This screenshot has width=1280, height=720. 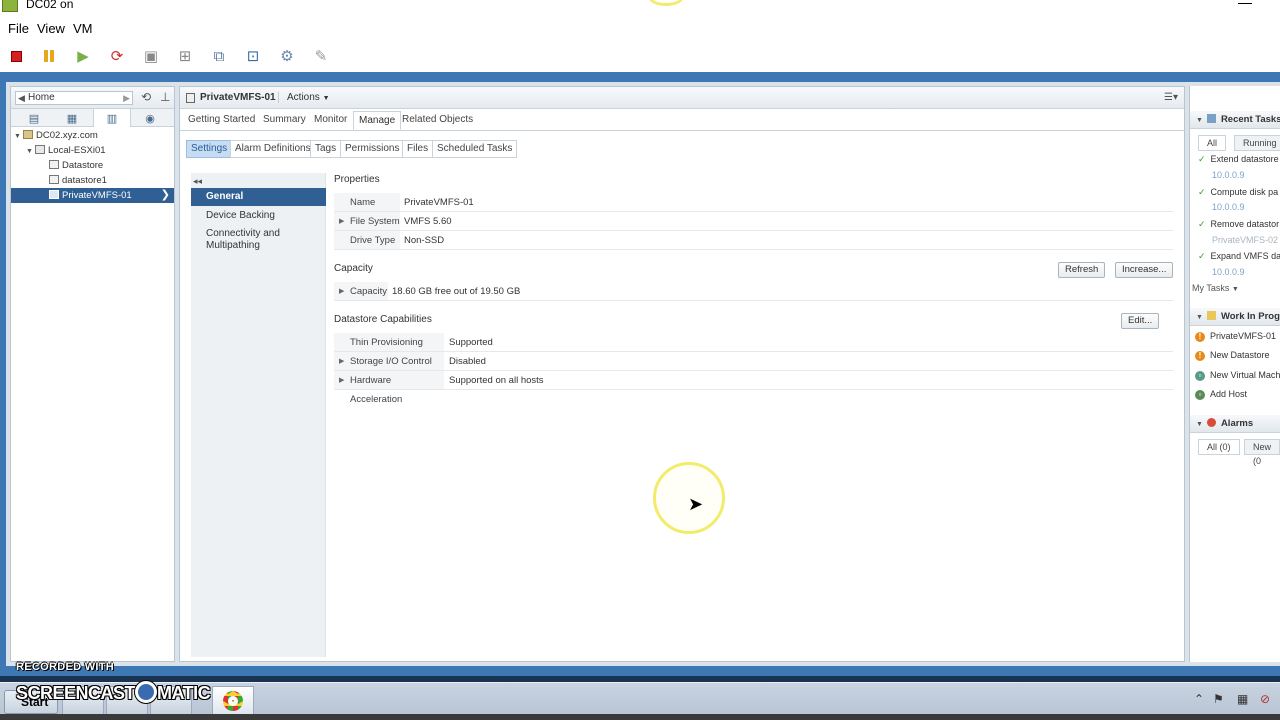 What do you see at coordinates (16, 56) in the screenshot?
I see `stop-icon` at bounding box center [16, 56].